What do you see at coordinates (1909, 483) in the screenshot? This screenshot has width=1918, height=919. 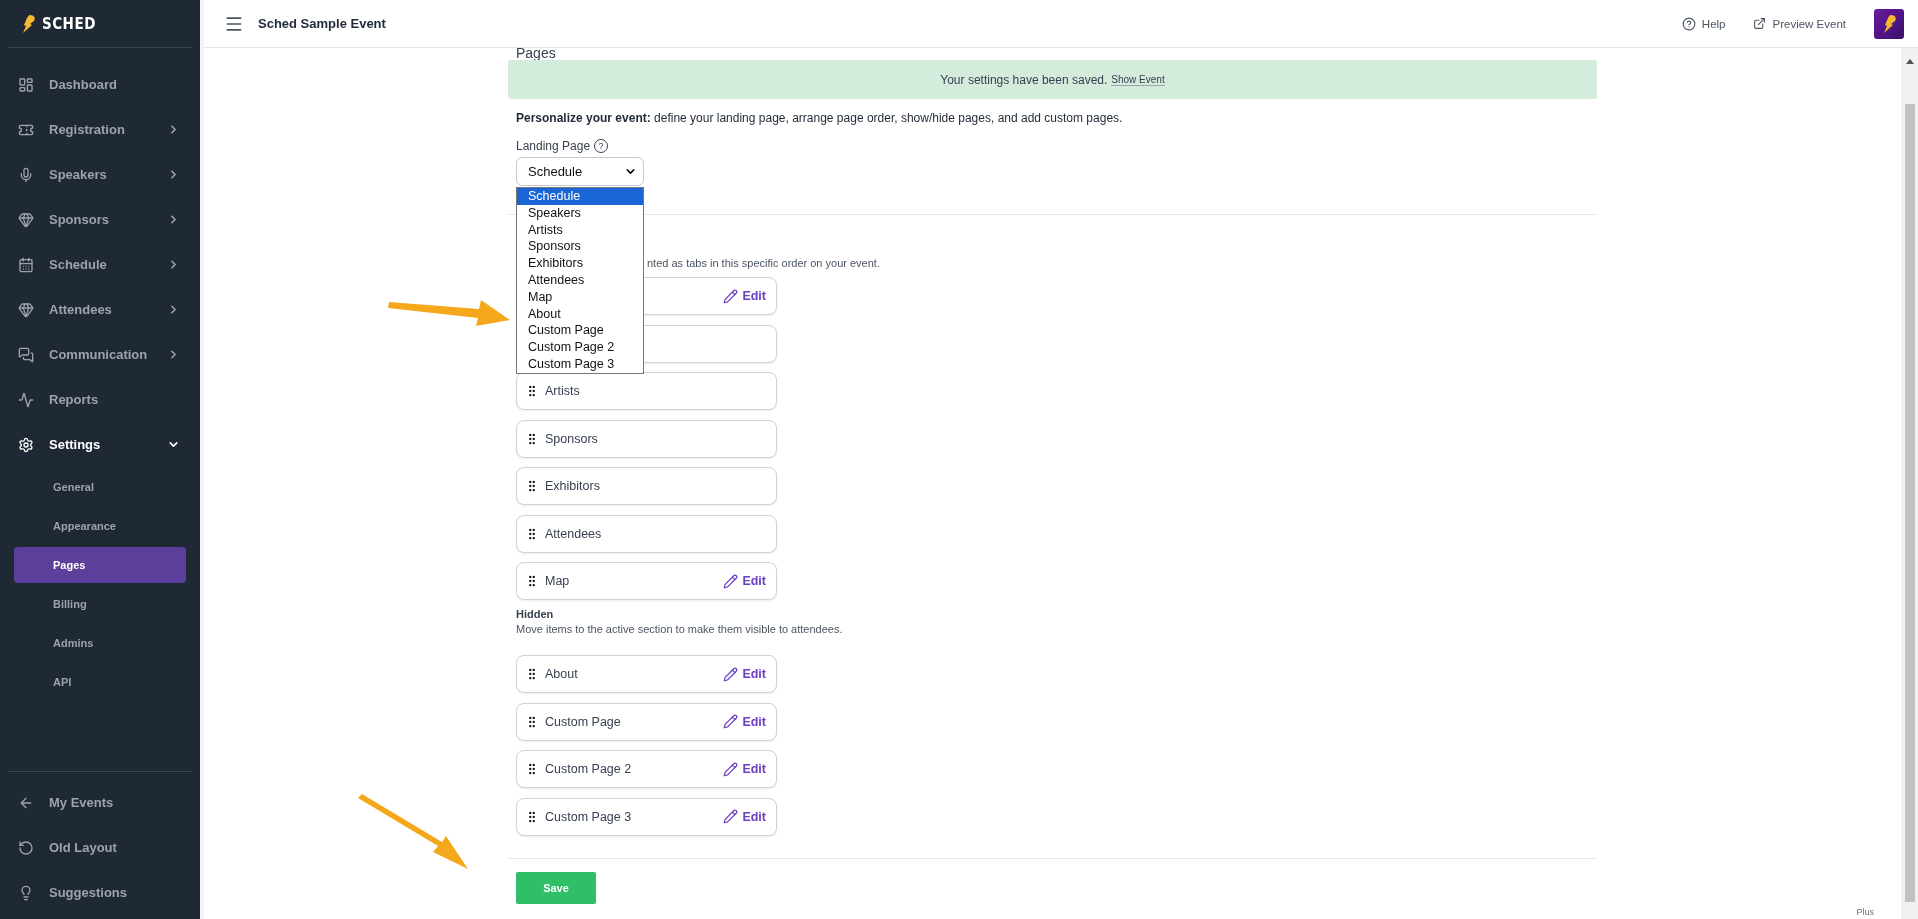 I see `scrollbar` at bounding box center [1909, 483].